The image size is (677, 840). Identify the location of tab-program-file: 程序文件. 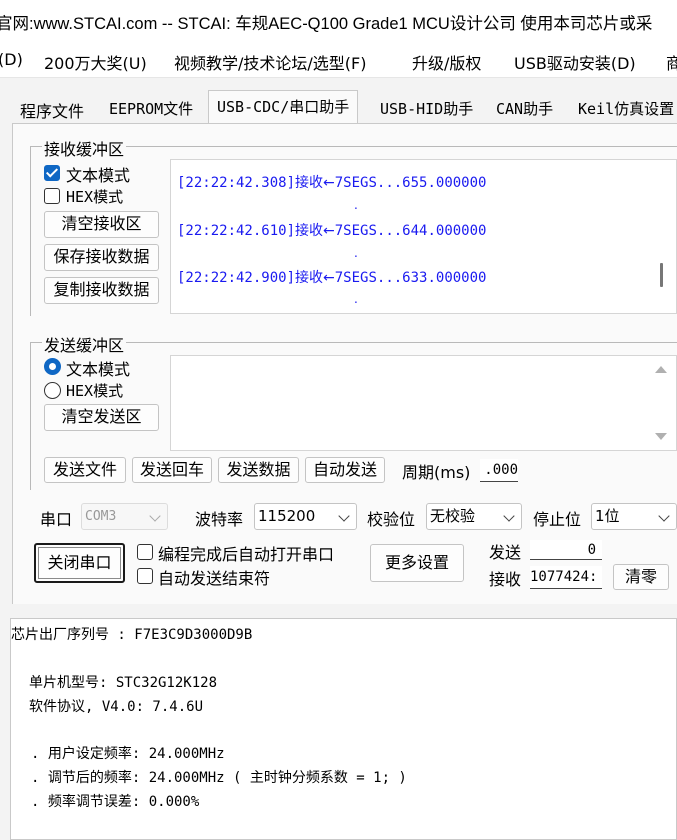
(52, 109).